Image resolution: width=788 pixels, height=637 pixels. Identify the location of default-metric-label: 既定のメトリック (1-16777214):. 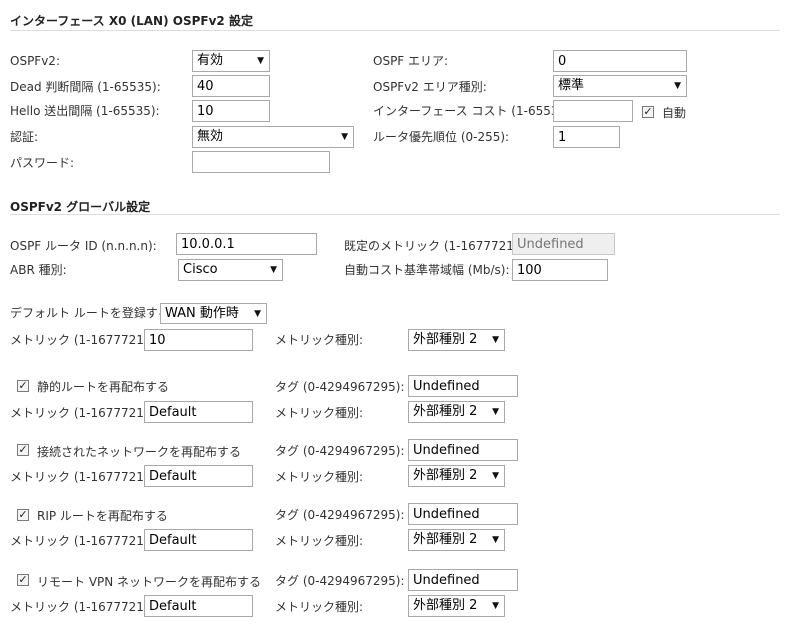
(437, 246).